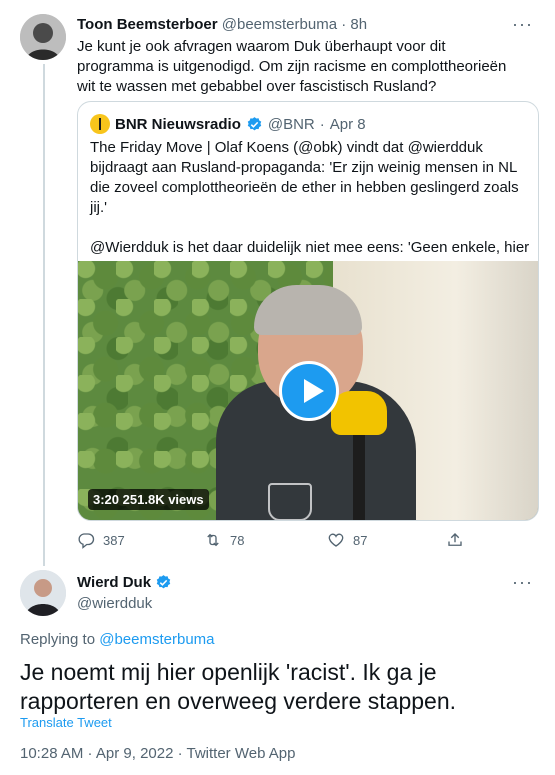 This screenshot has width=555, height=775. I want to click on quoted-tweet-header: BNR Nieuwsradio @BNR · Apr 8, so click(228, 124).